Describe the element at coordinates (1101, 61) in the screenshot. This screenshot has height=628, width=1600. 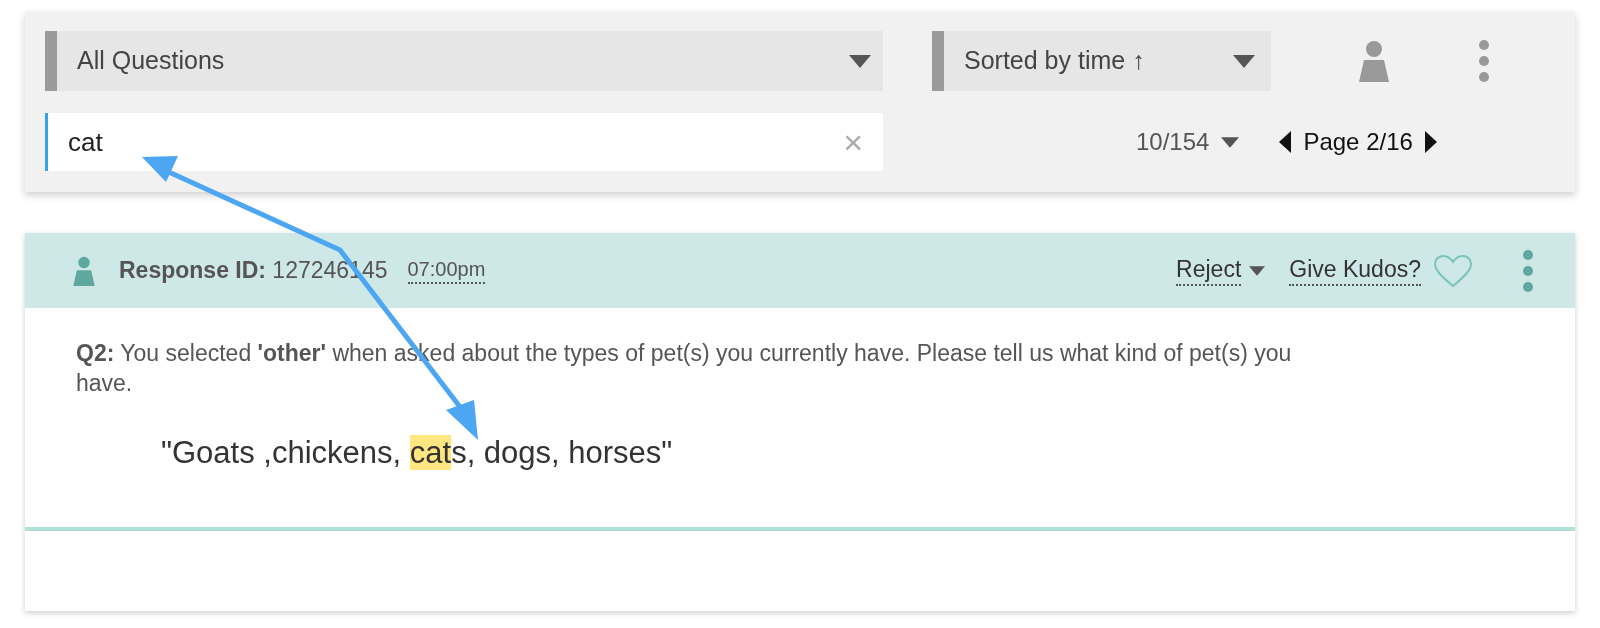
I see `sort-select: Sorted by time ↑` at that location.